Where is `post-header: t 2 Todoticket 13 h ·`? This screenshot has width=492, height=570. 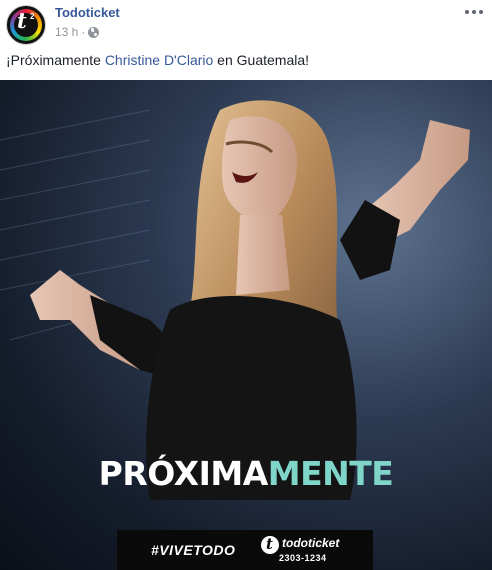
post-header: t 2 Todoticket 13 h · is located at coordinates (246, 23).